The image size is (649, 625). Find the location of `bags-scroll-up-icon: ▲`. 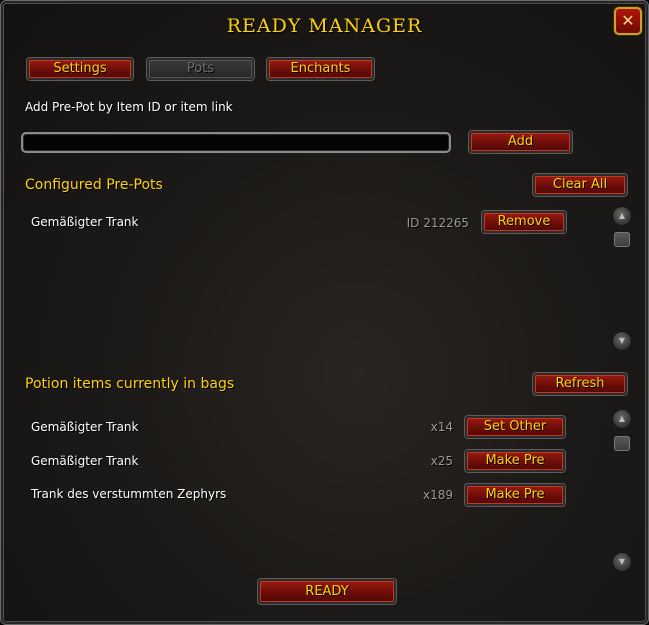

bags-scroll-up-icon: ▲ is located at coordinates (622, 419).